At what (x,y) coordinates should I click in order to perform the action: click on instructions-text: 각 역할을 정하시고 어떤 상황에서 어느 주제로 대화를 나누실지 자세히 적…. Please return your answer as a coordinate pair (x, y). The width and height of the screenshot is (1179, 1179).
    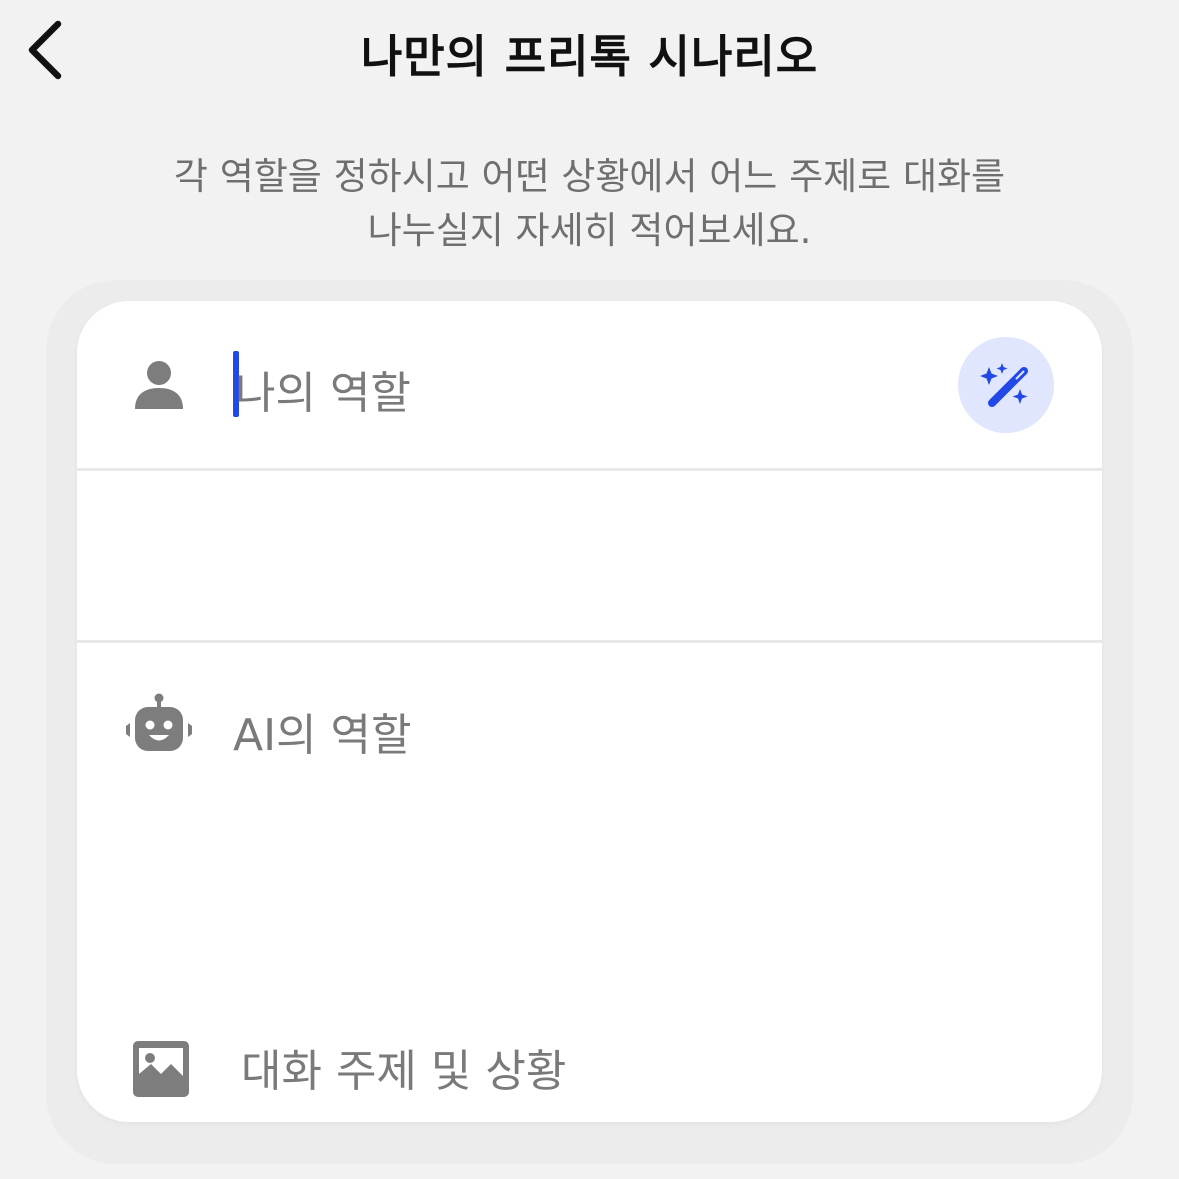
    Looking at the image, I should click on (589, 204).